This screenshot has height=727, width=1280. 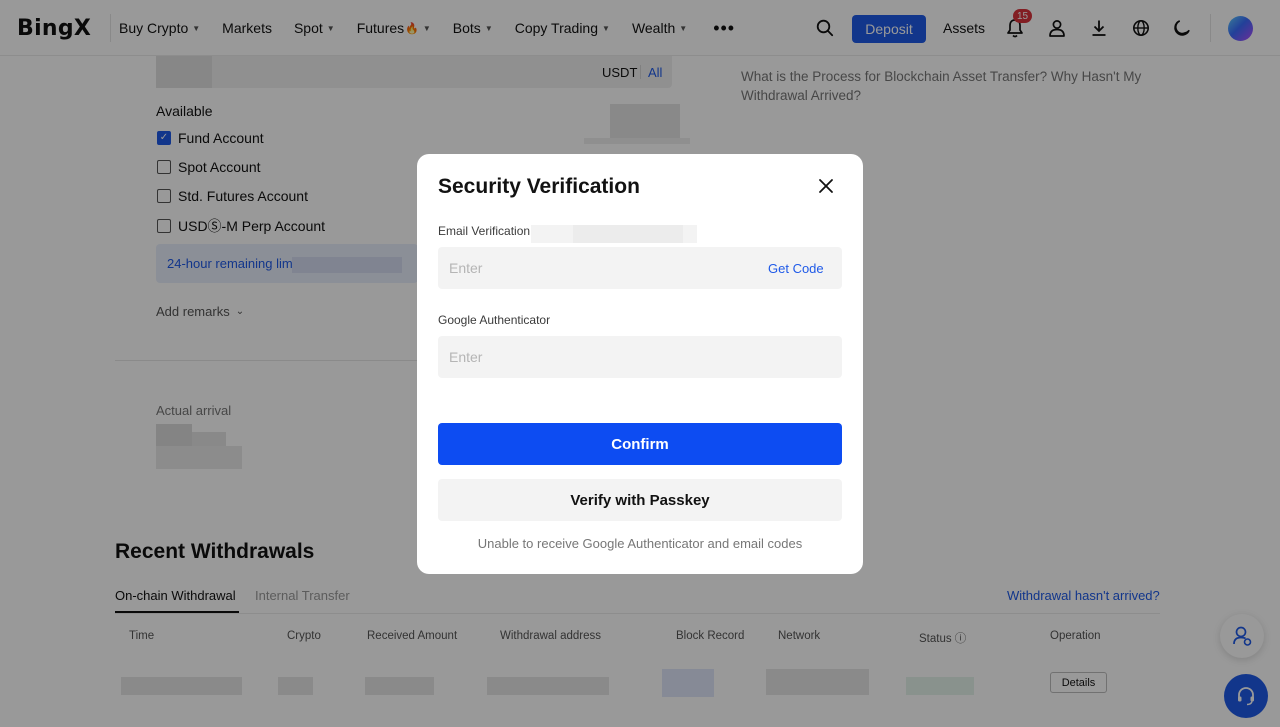 I want to click on google-authenticator-label: Google Authenticator, so click(x=494, y=320).